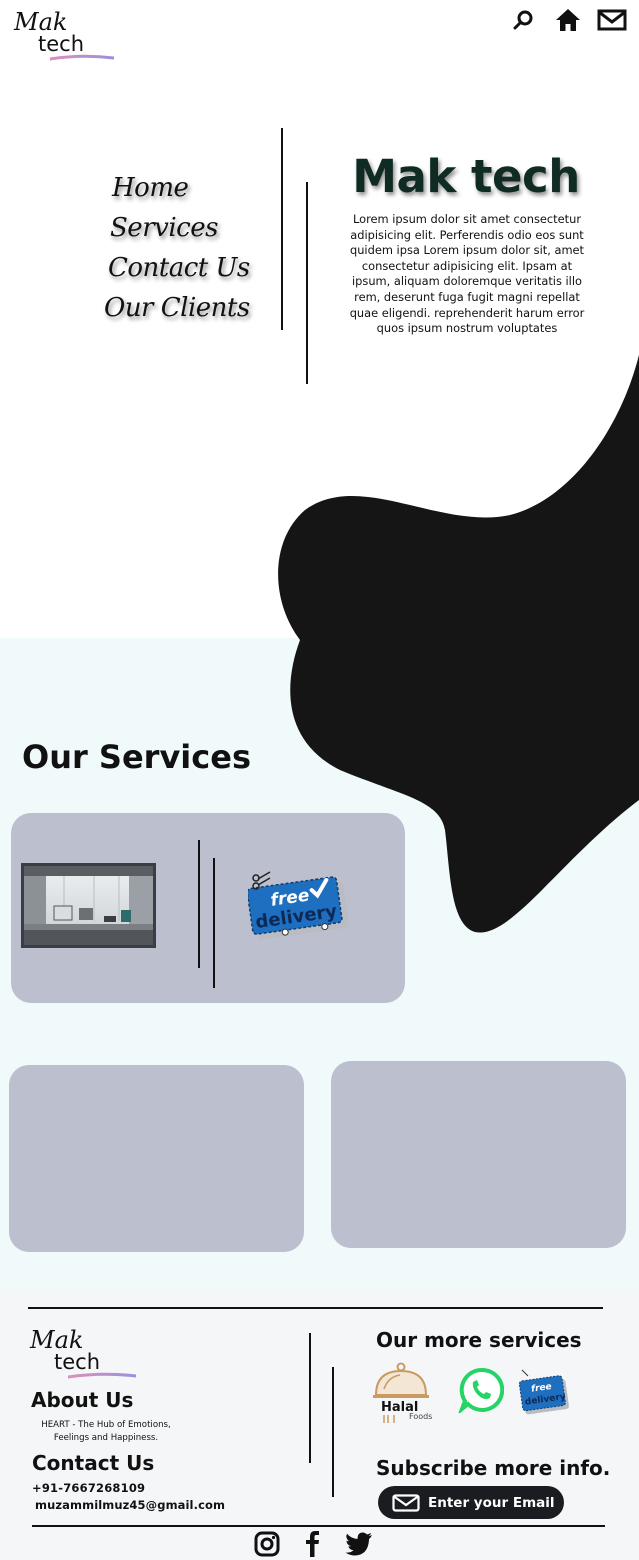 This screenshot has height=1560, width=639. I want to click on nav-item-our-clients: Our Clients, so click(189, 308).